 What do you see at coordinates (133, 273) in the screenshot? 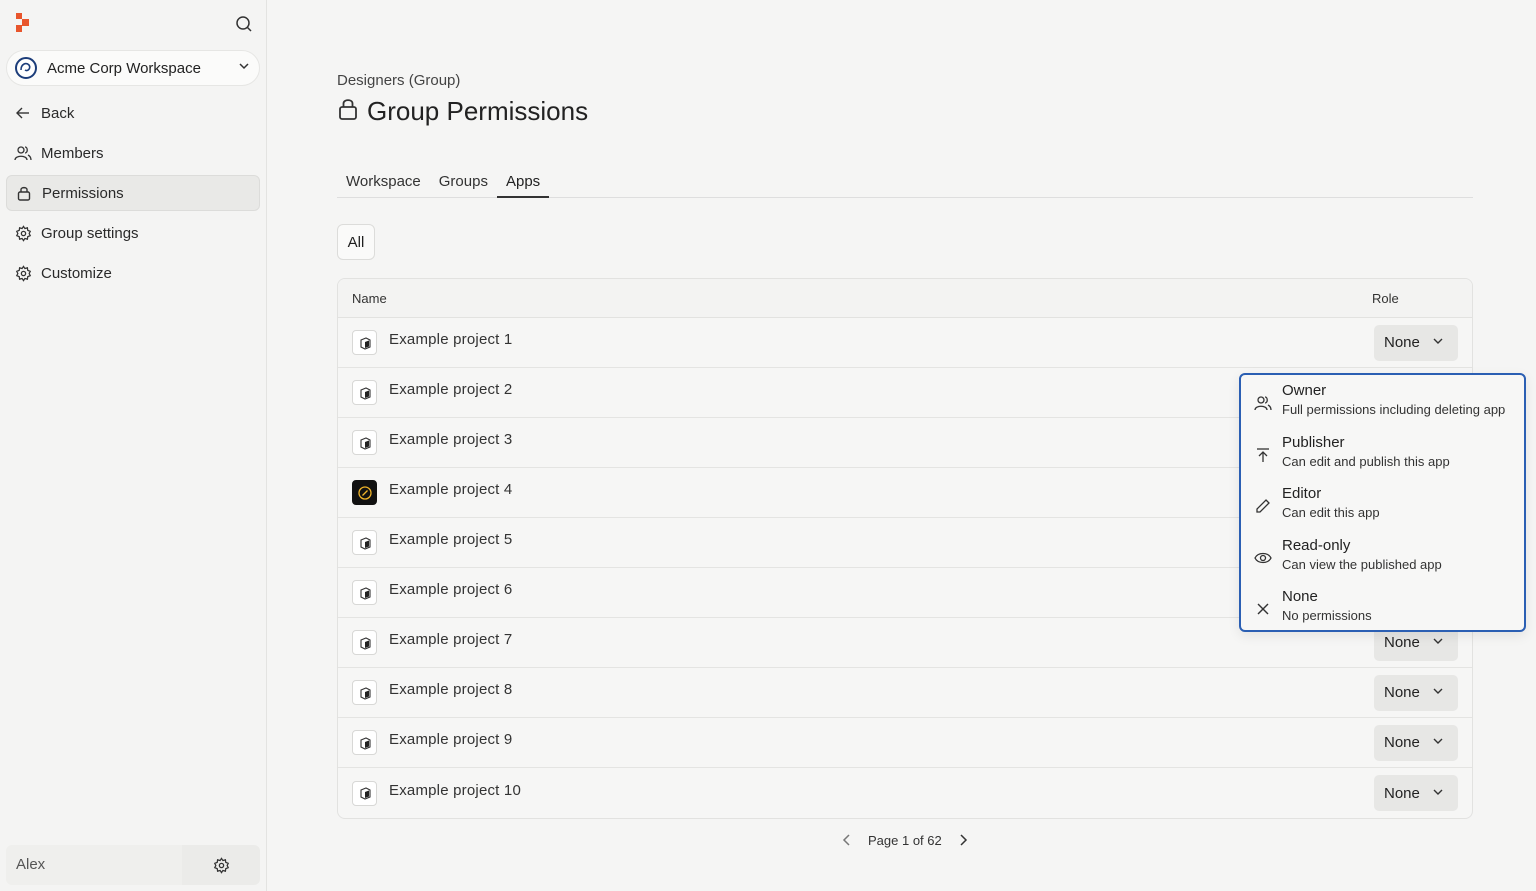
I see `sidebar-item-customize: Customize` at bounding box center [133, 273].